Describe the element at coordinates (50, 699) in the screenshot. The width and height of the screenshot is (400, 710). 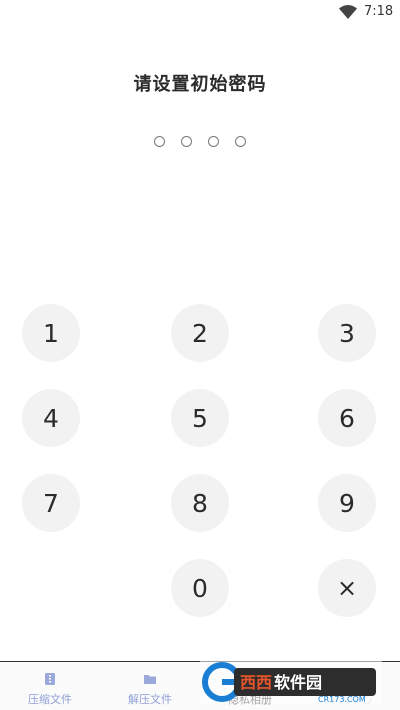
I see `nav-label-compress: 压缩文件` at that location.